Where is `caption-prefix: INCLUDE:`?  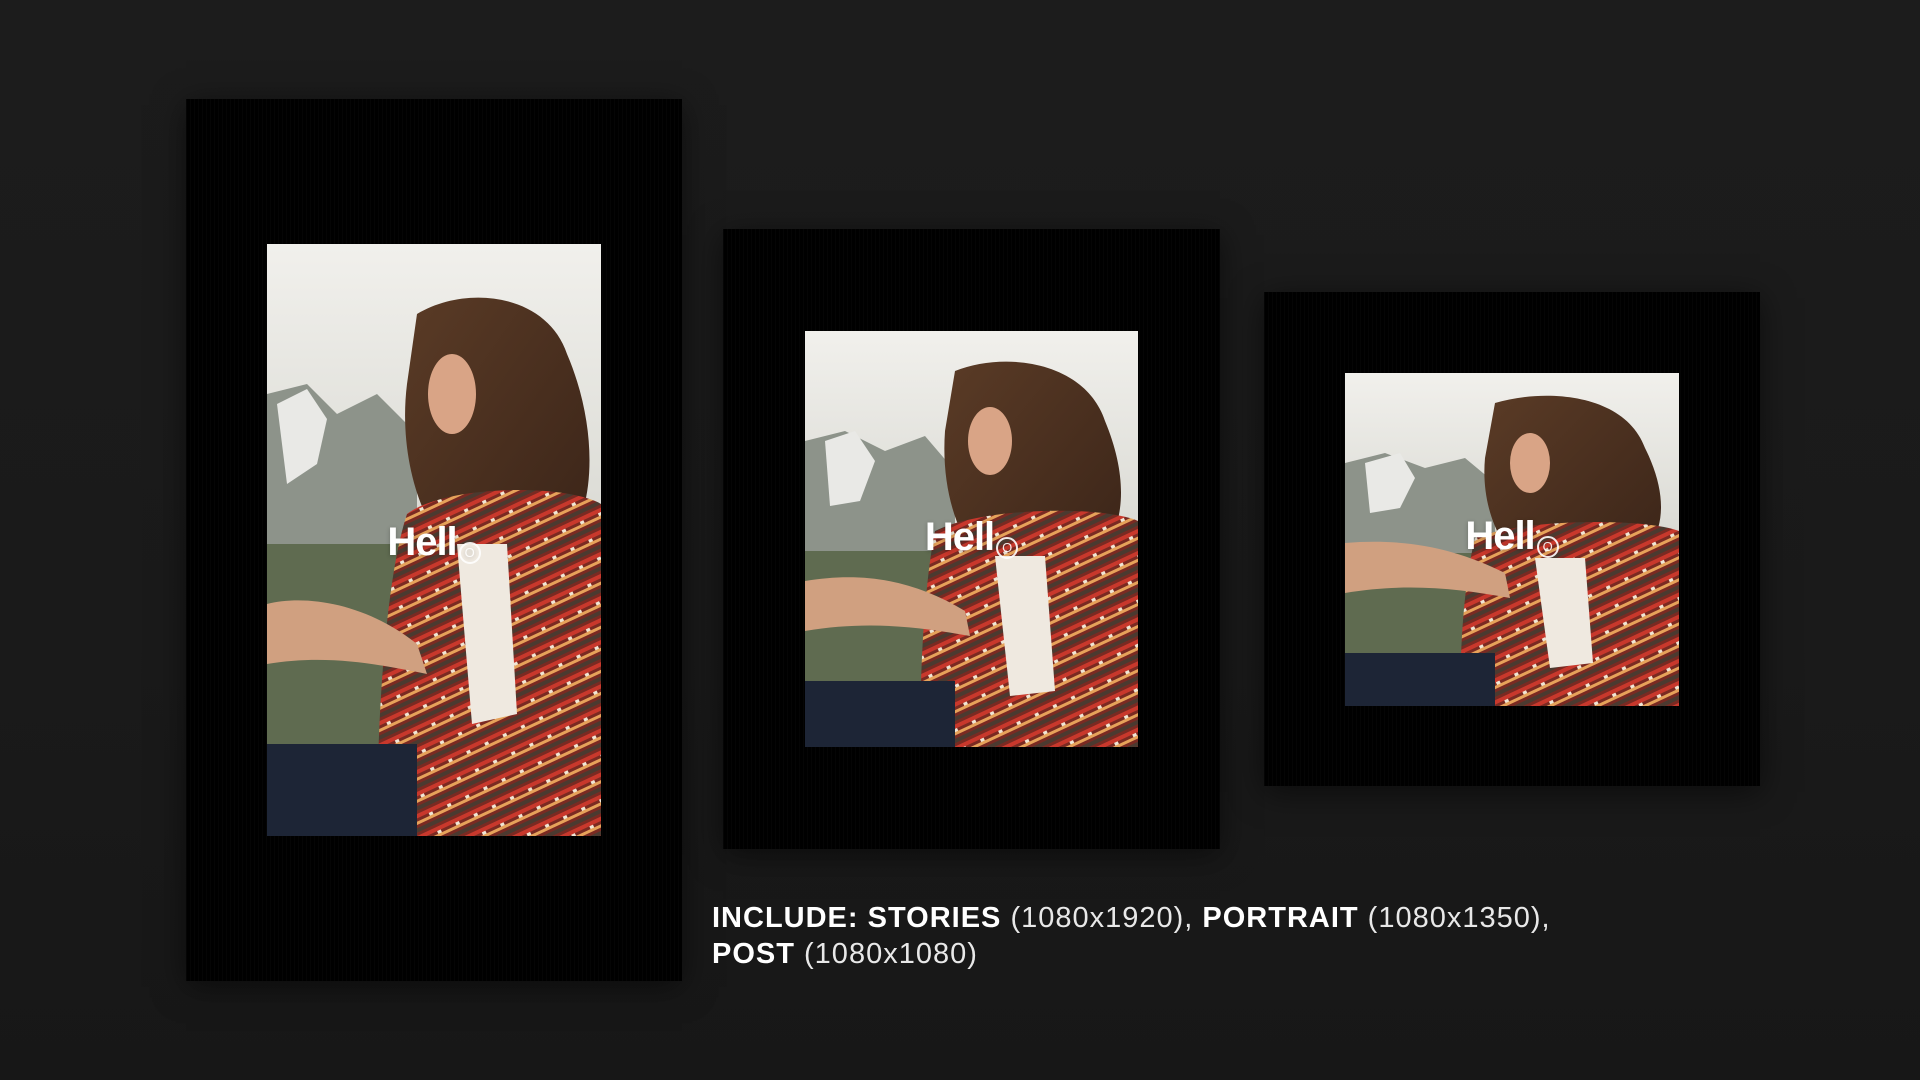
caption-prefix: INCLUDE: is located at coordinates (790, 918).